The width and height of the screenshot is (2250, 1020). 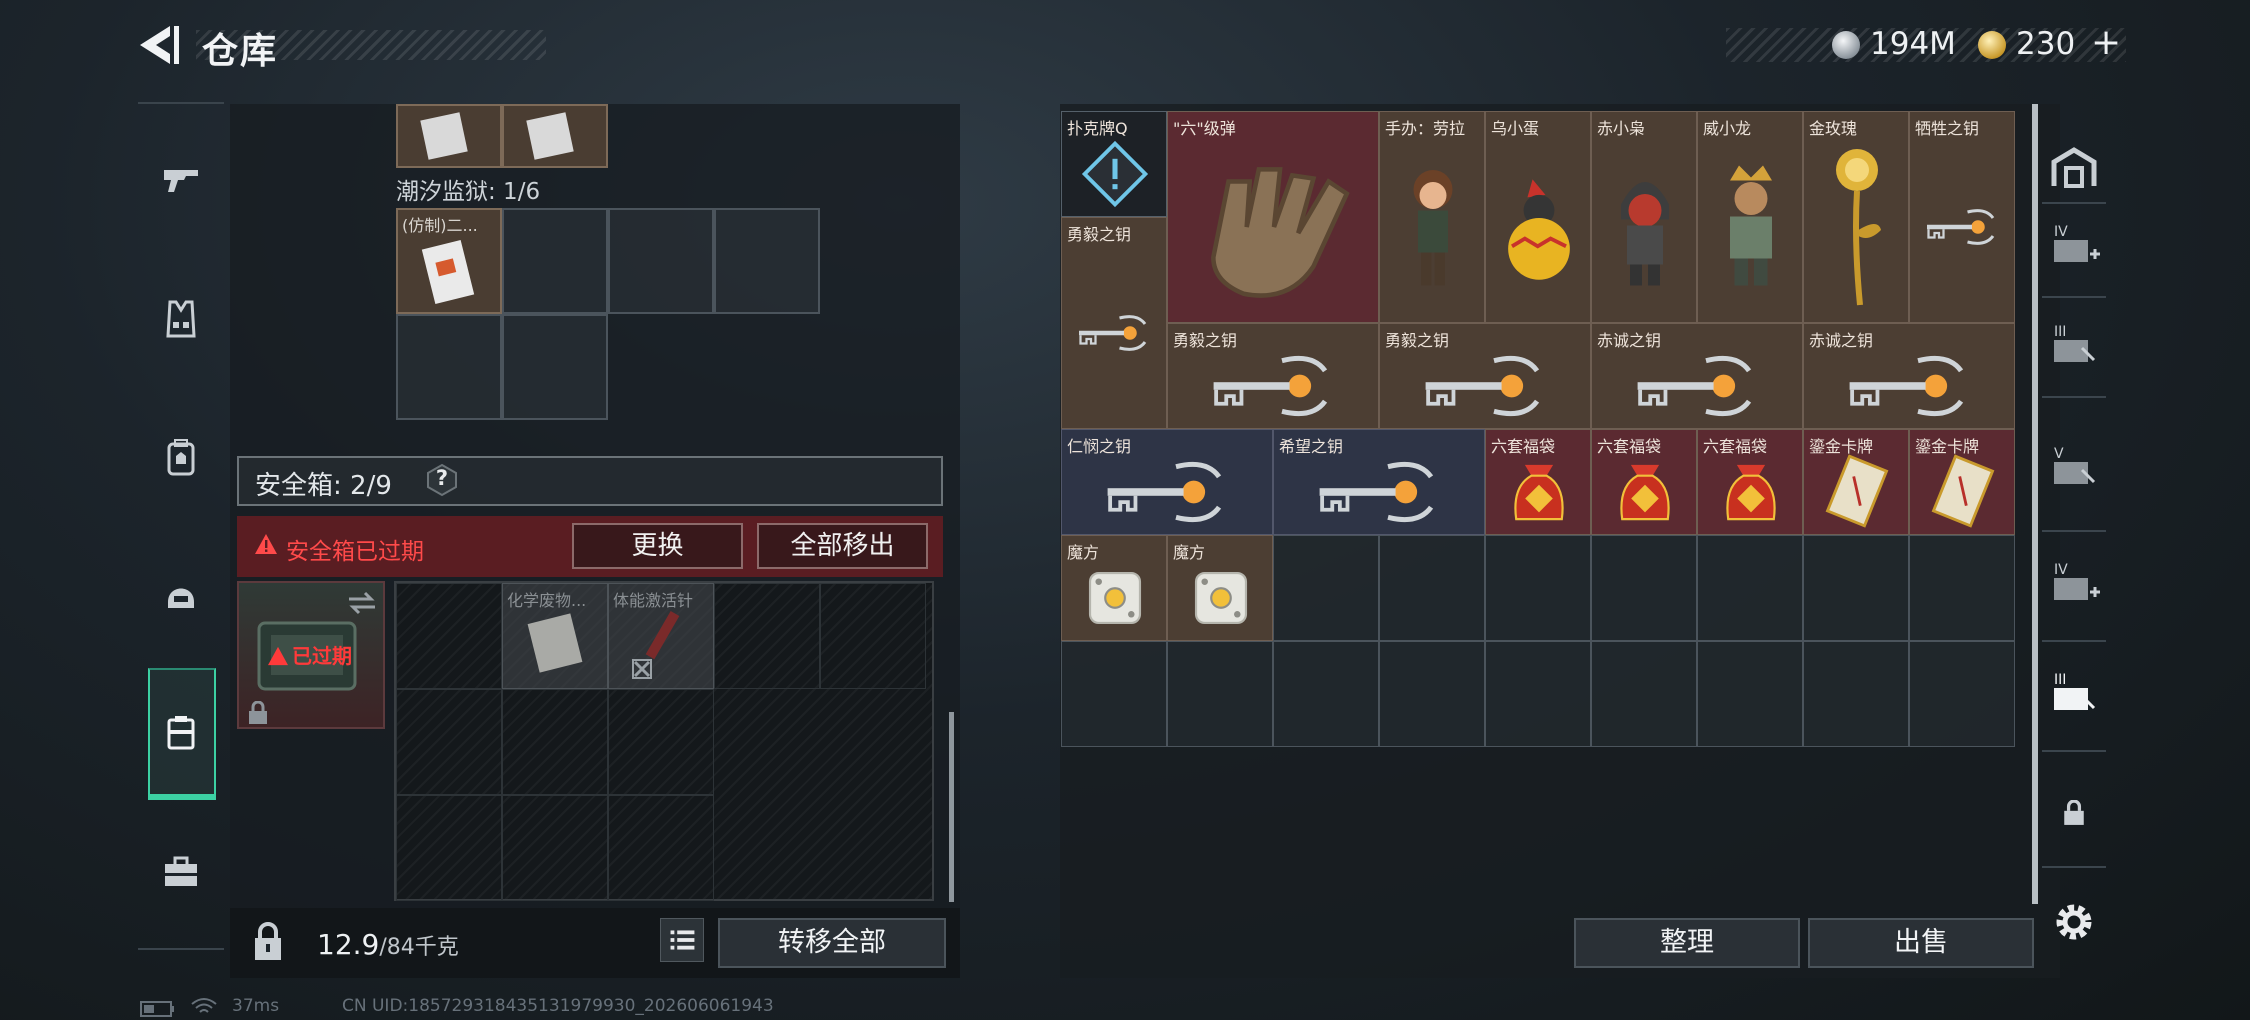 I want to click on stash-item: 仁悯之钥, so click(x=1167, y=482).